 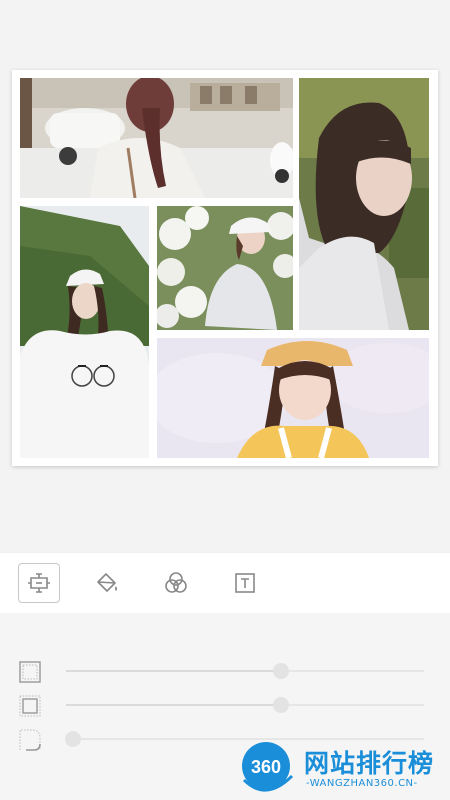 I want to click on watermark-subtitle: -WANGZHAN360.CN-, so click(x=362, y=783).